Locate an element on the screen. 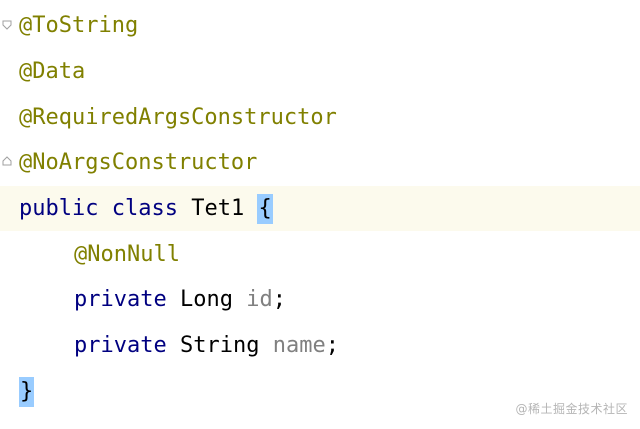  code-line-8: private String name; is located at coordinates (320, 345).